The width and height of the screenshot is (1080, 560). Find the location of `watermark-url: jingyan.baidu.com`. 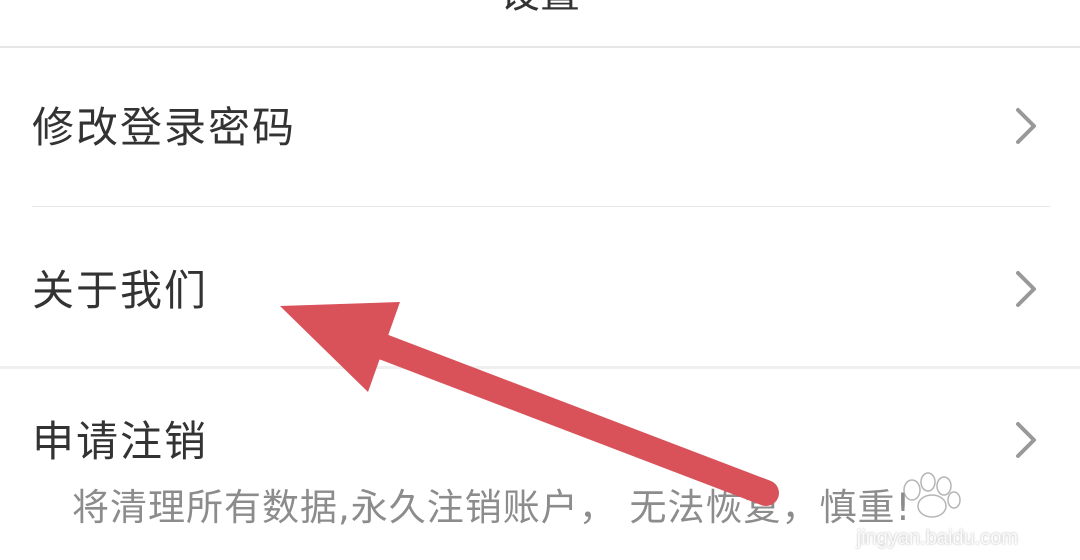

watermark-url: jingyan.baidu.com is located at coordinates (937, 538).